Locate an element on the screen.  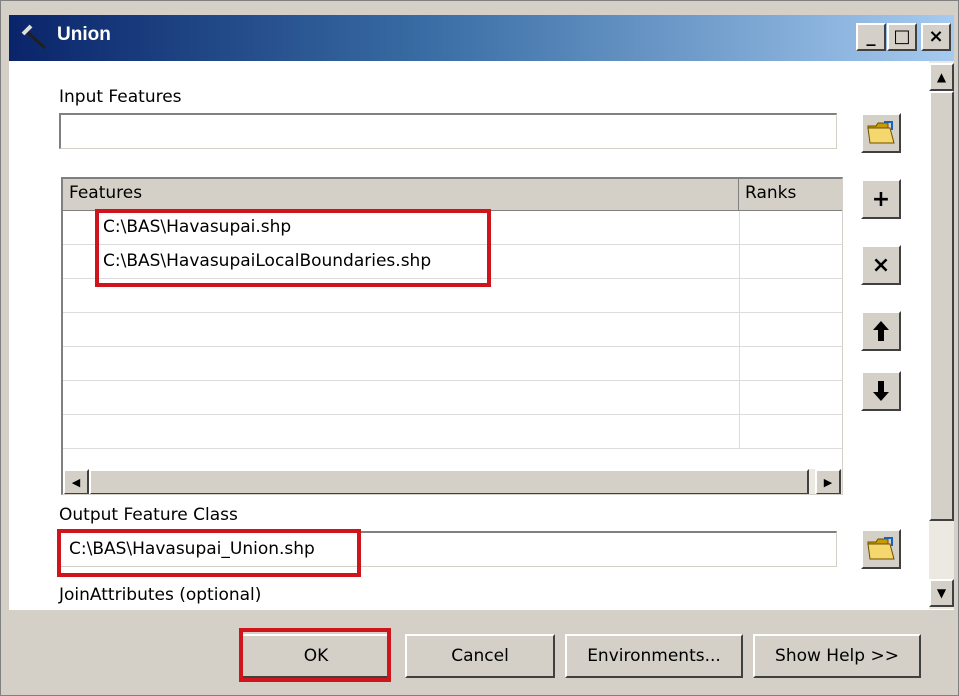
arrow-down-icon is located at coordinates (881, 391).